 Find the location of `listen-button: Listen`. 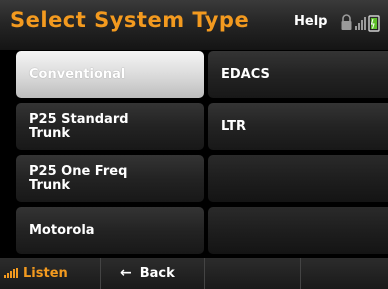

listen-button: Listen is located at coordinates (36, 273).